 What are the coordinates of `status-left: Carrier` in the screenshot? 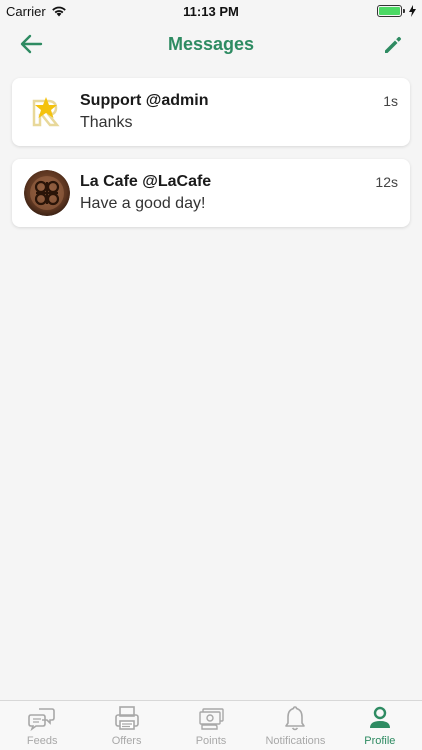 It's located at (36, 11).